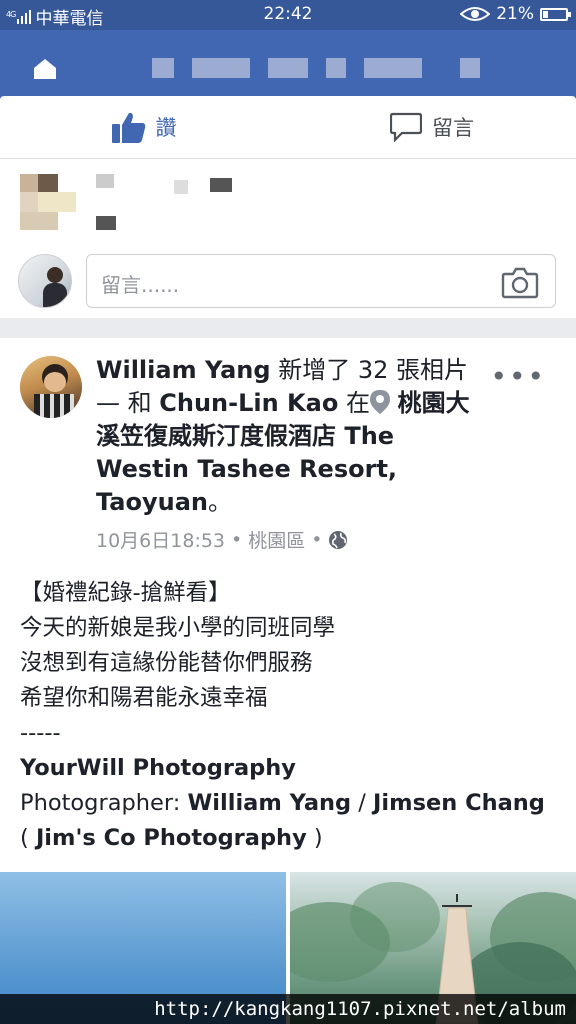 The width and height of the screenshot is (576, 1024). I want to click on like-button: 讚, so click(144, 127).